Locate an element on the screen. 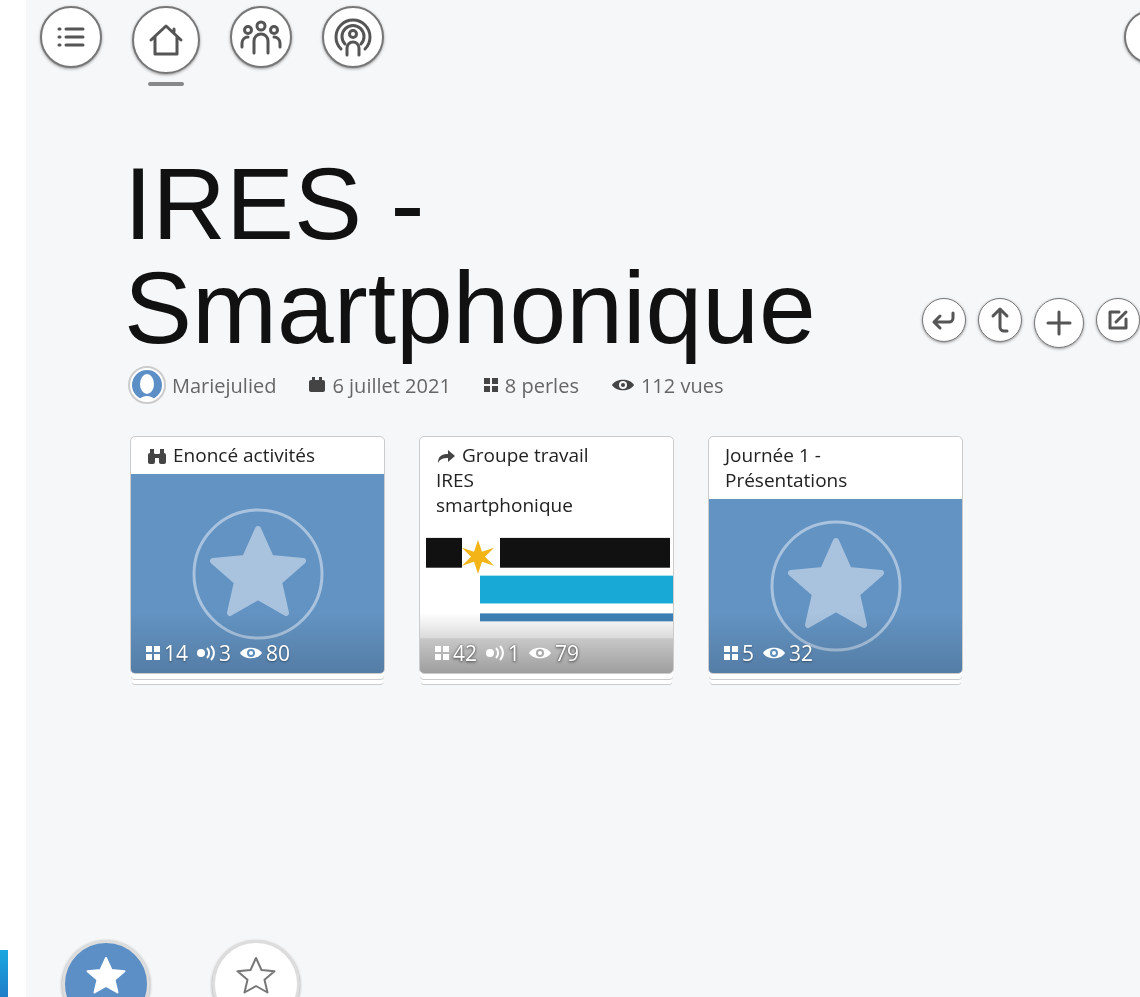  add-button is located at coordinates (1059, 323).